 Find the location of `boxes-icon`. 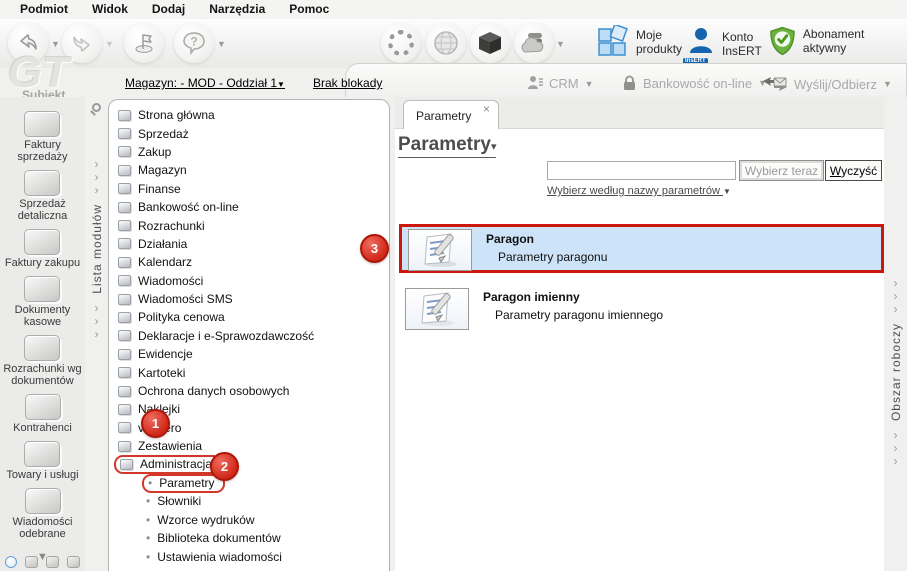

boxes-icon is located at coordinates (42, 242).